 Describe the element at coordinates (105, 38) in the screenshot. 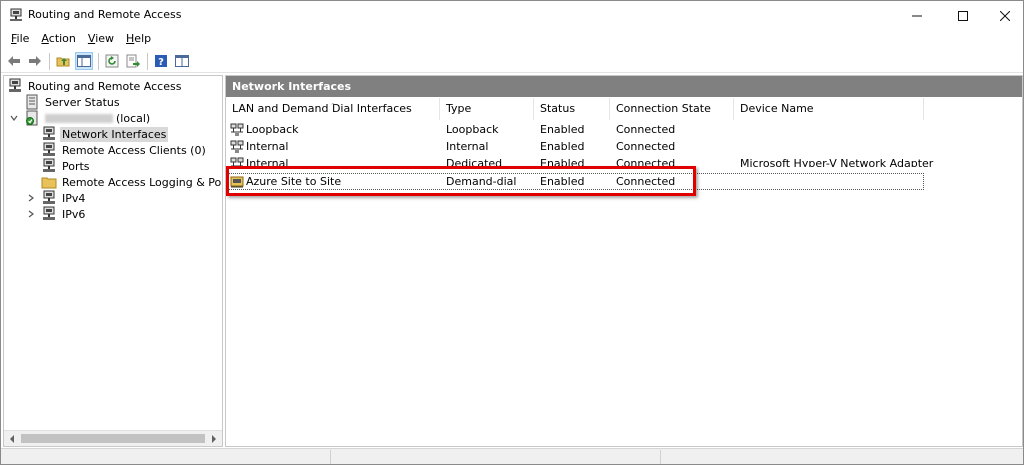

I see `menu-view-label: iew` at that location.